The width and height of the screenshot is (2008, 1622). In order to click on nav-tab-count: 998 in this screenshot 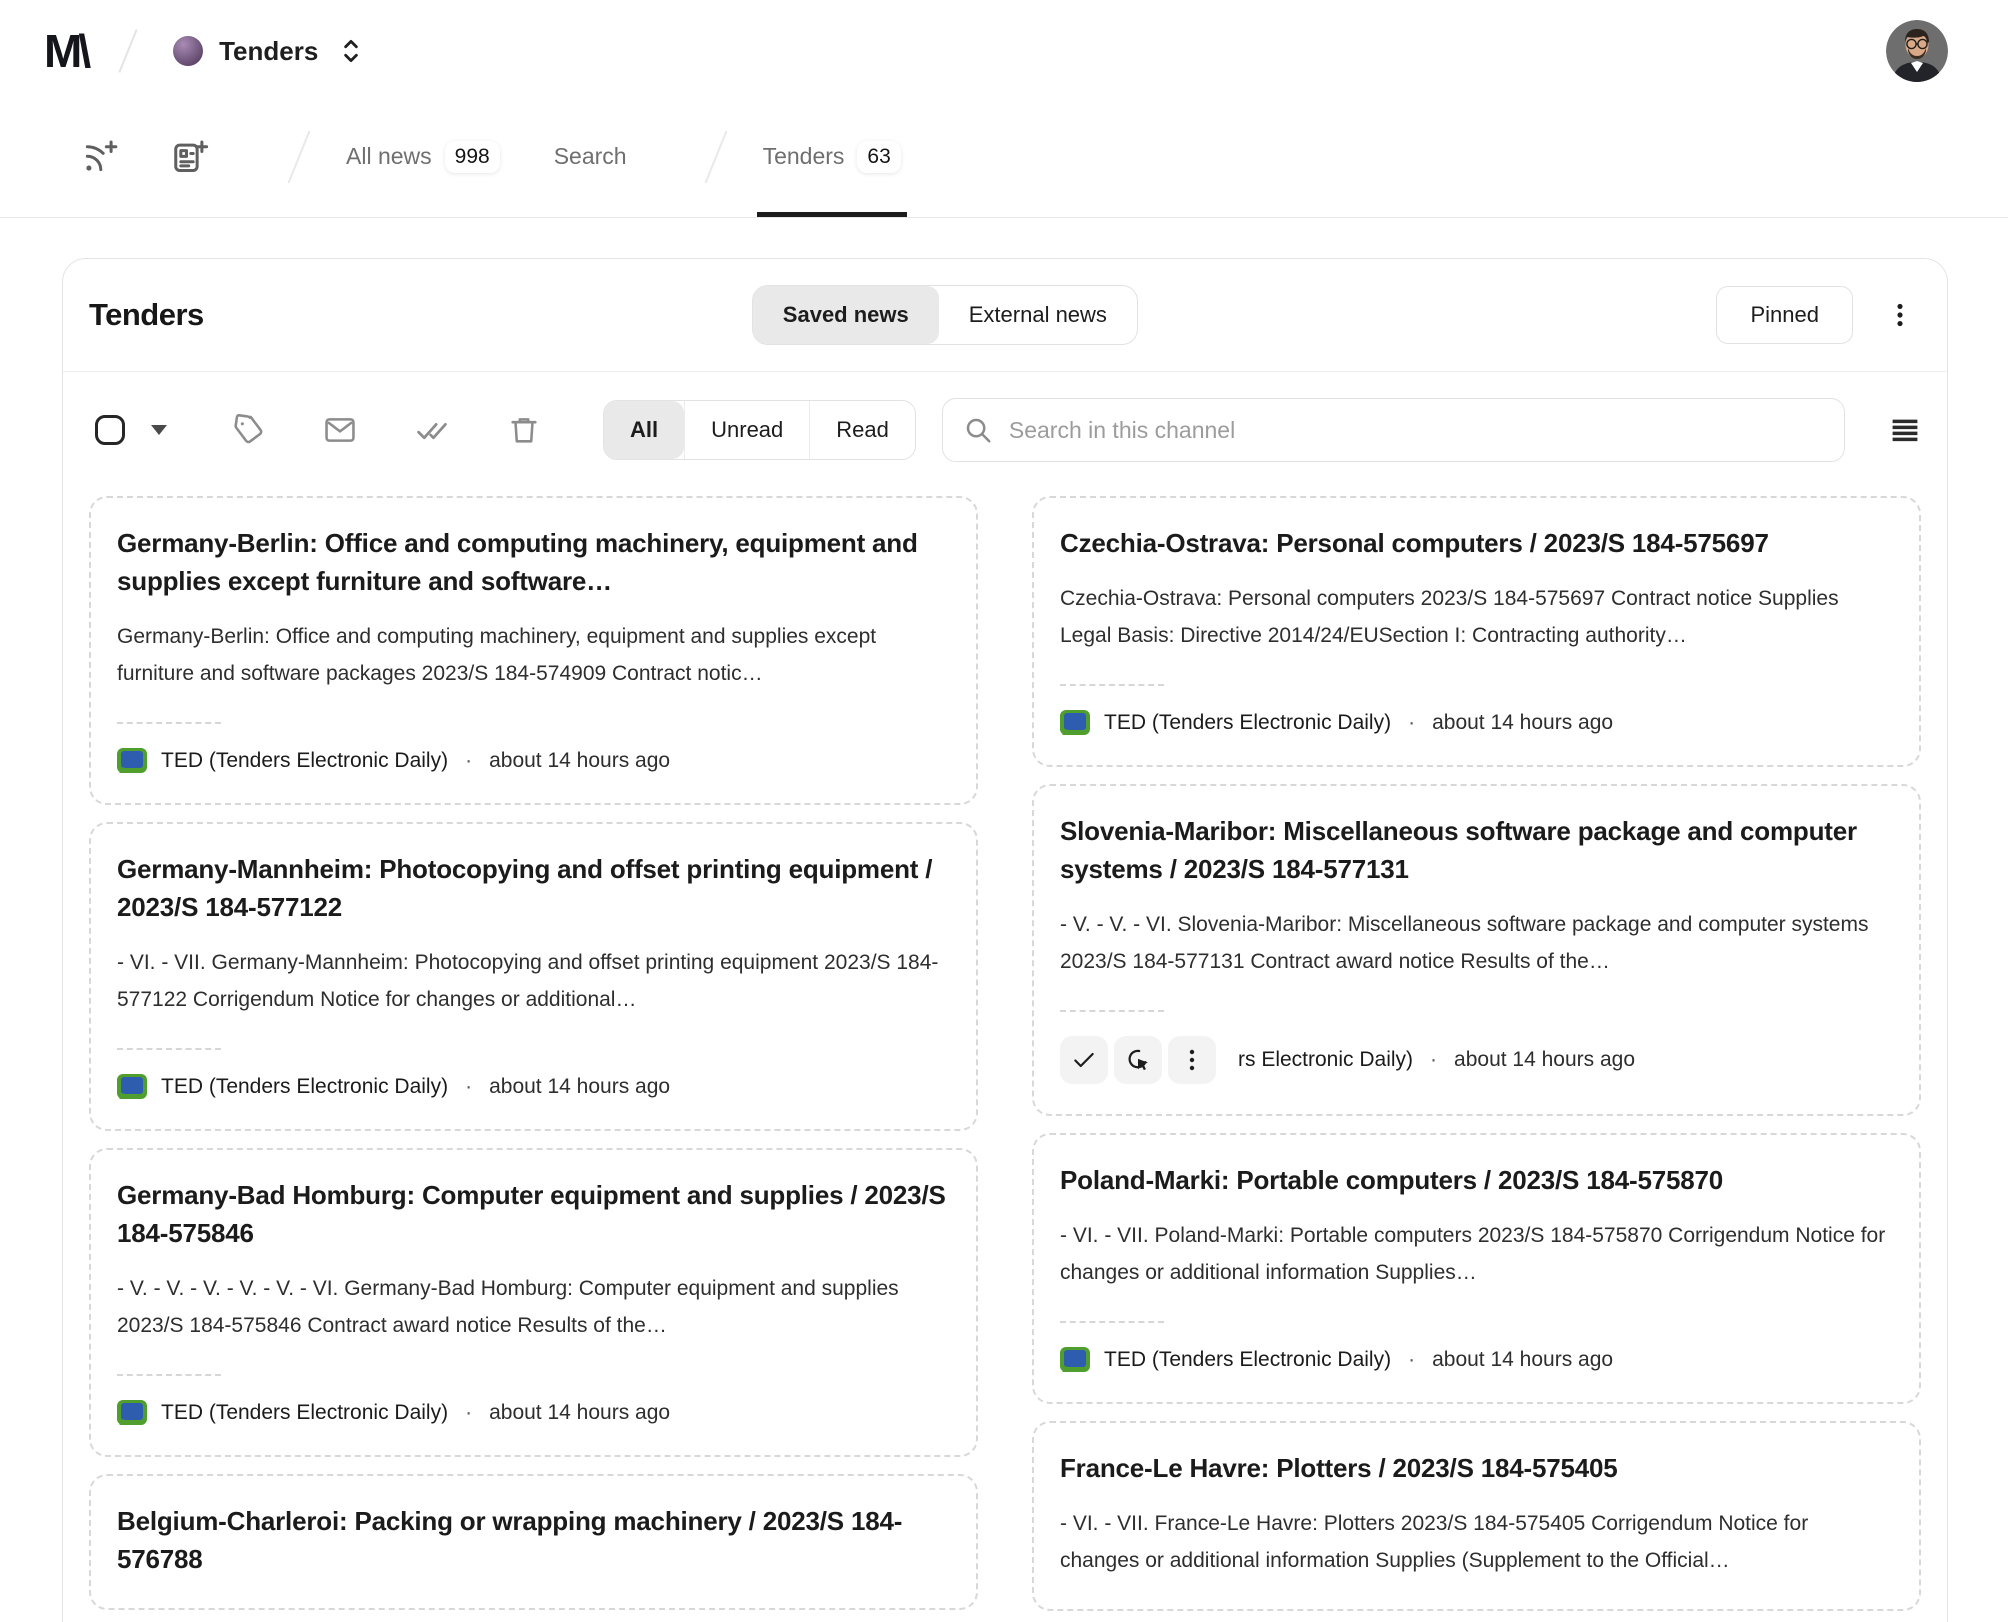, I will do `click(472, 156)`.